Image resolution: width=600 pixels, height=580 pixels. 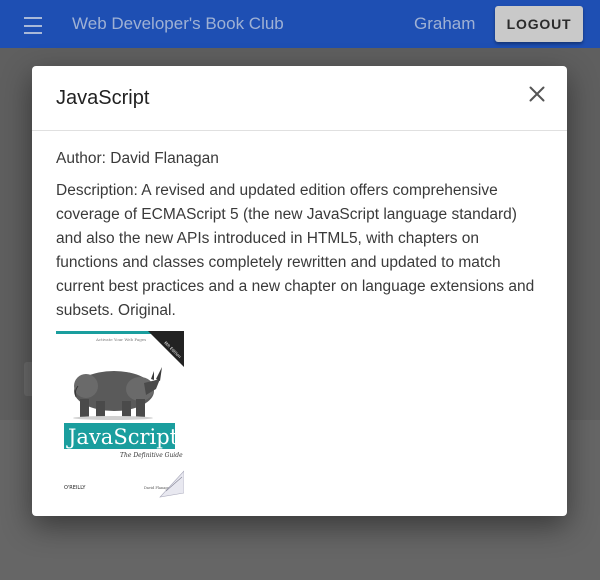 I want to click on book-author: Author: David Flanagan, so click(x=137, y=158).